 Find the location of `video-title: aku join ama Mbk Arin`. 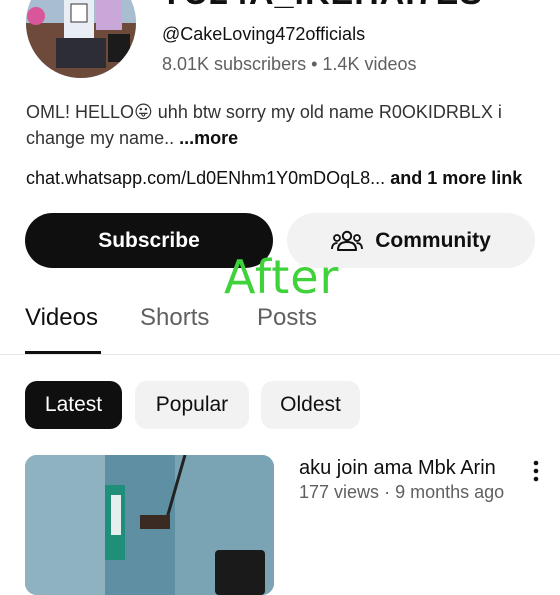

video-title: aku join ama Mbk Arin is located at coordinates (397, 468).